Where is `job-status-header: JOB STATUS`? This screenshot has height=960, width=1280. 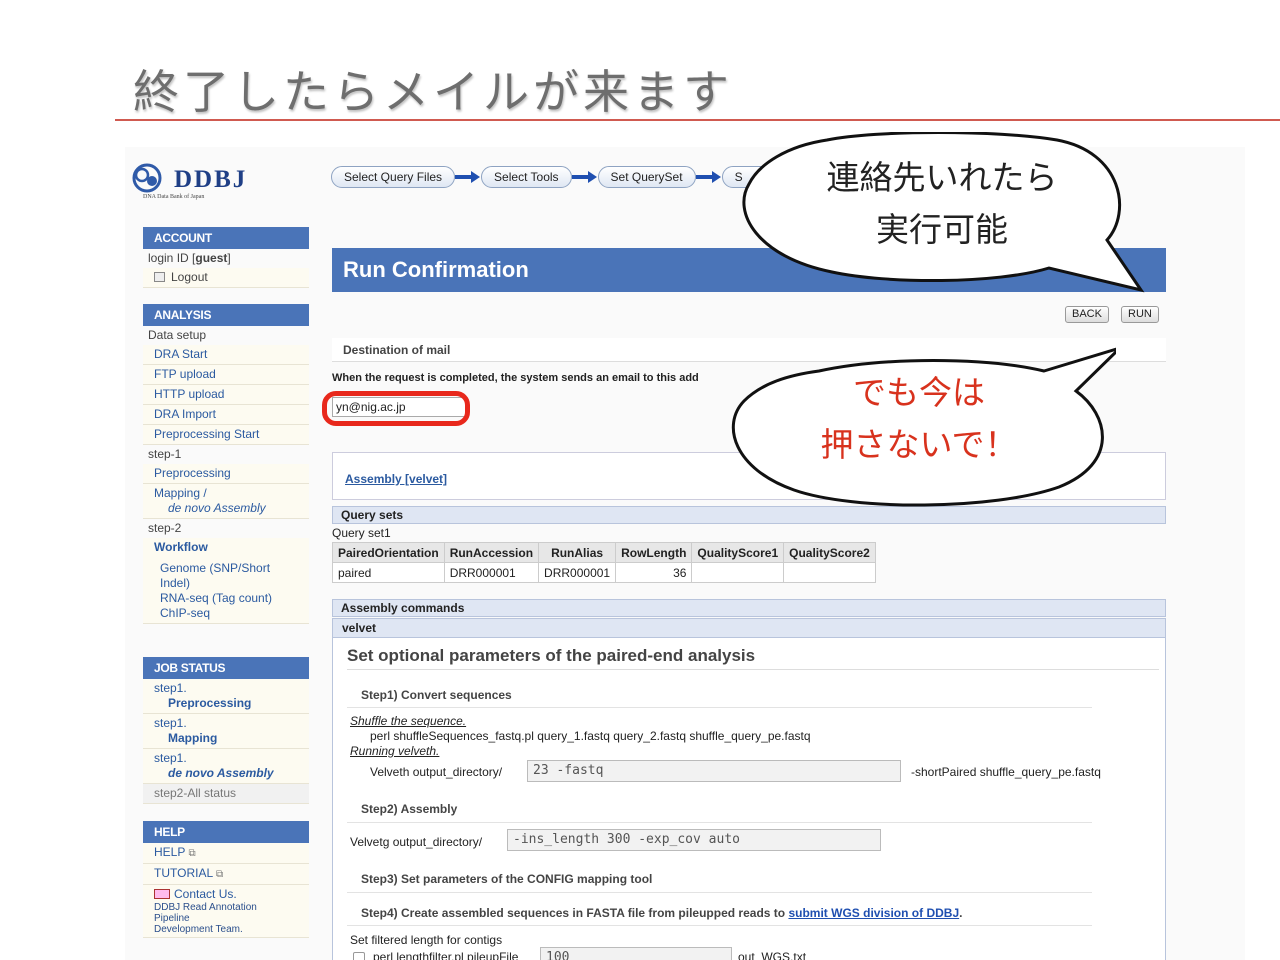 job-status-header: JOB STATUS is located at coordinates (226, 668).